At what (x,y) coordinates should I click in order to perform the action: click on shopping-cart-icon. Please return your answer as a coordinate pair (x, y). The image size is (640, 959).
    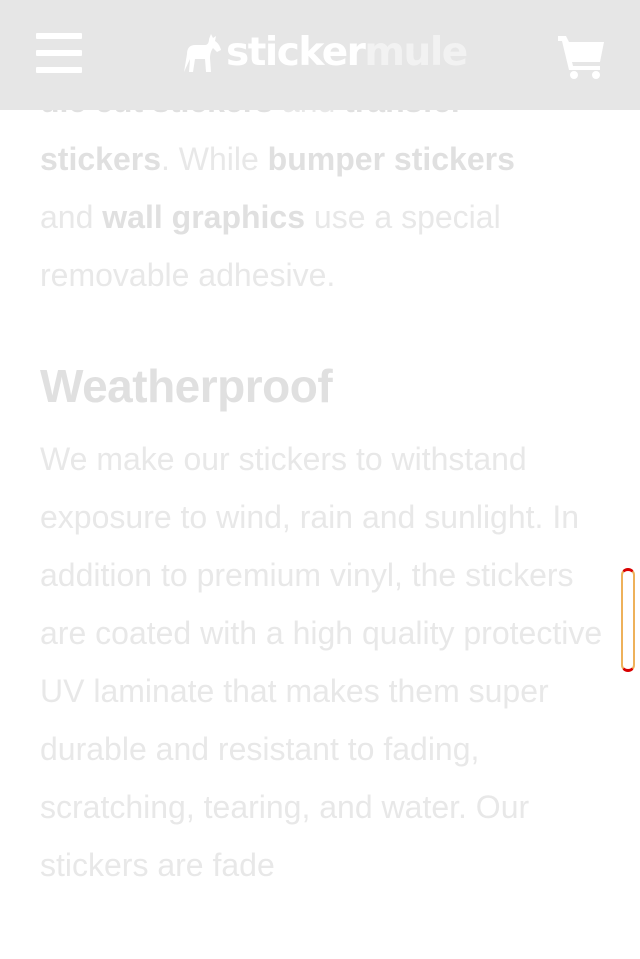
    Looking at the image, I should click on (581, 57).